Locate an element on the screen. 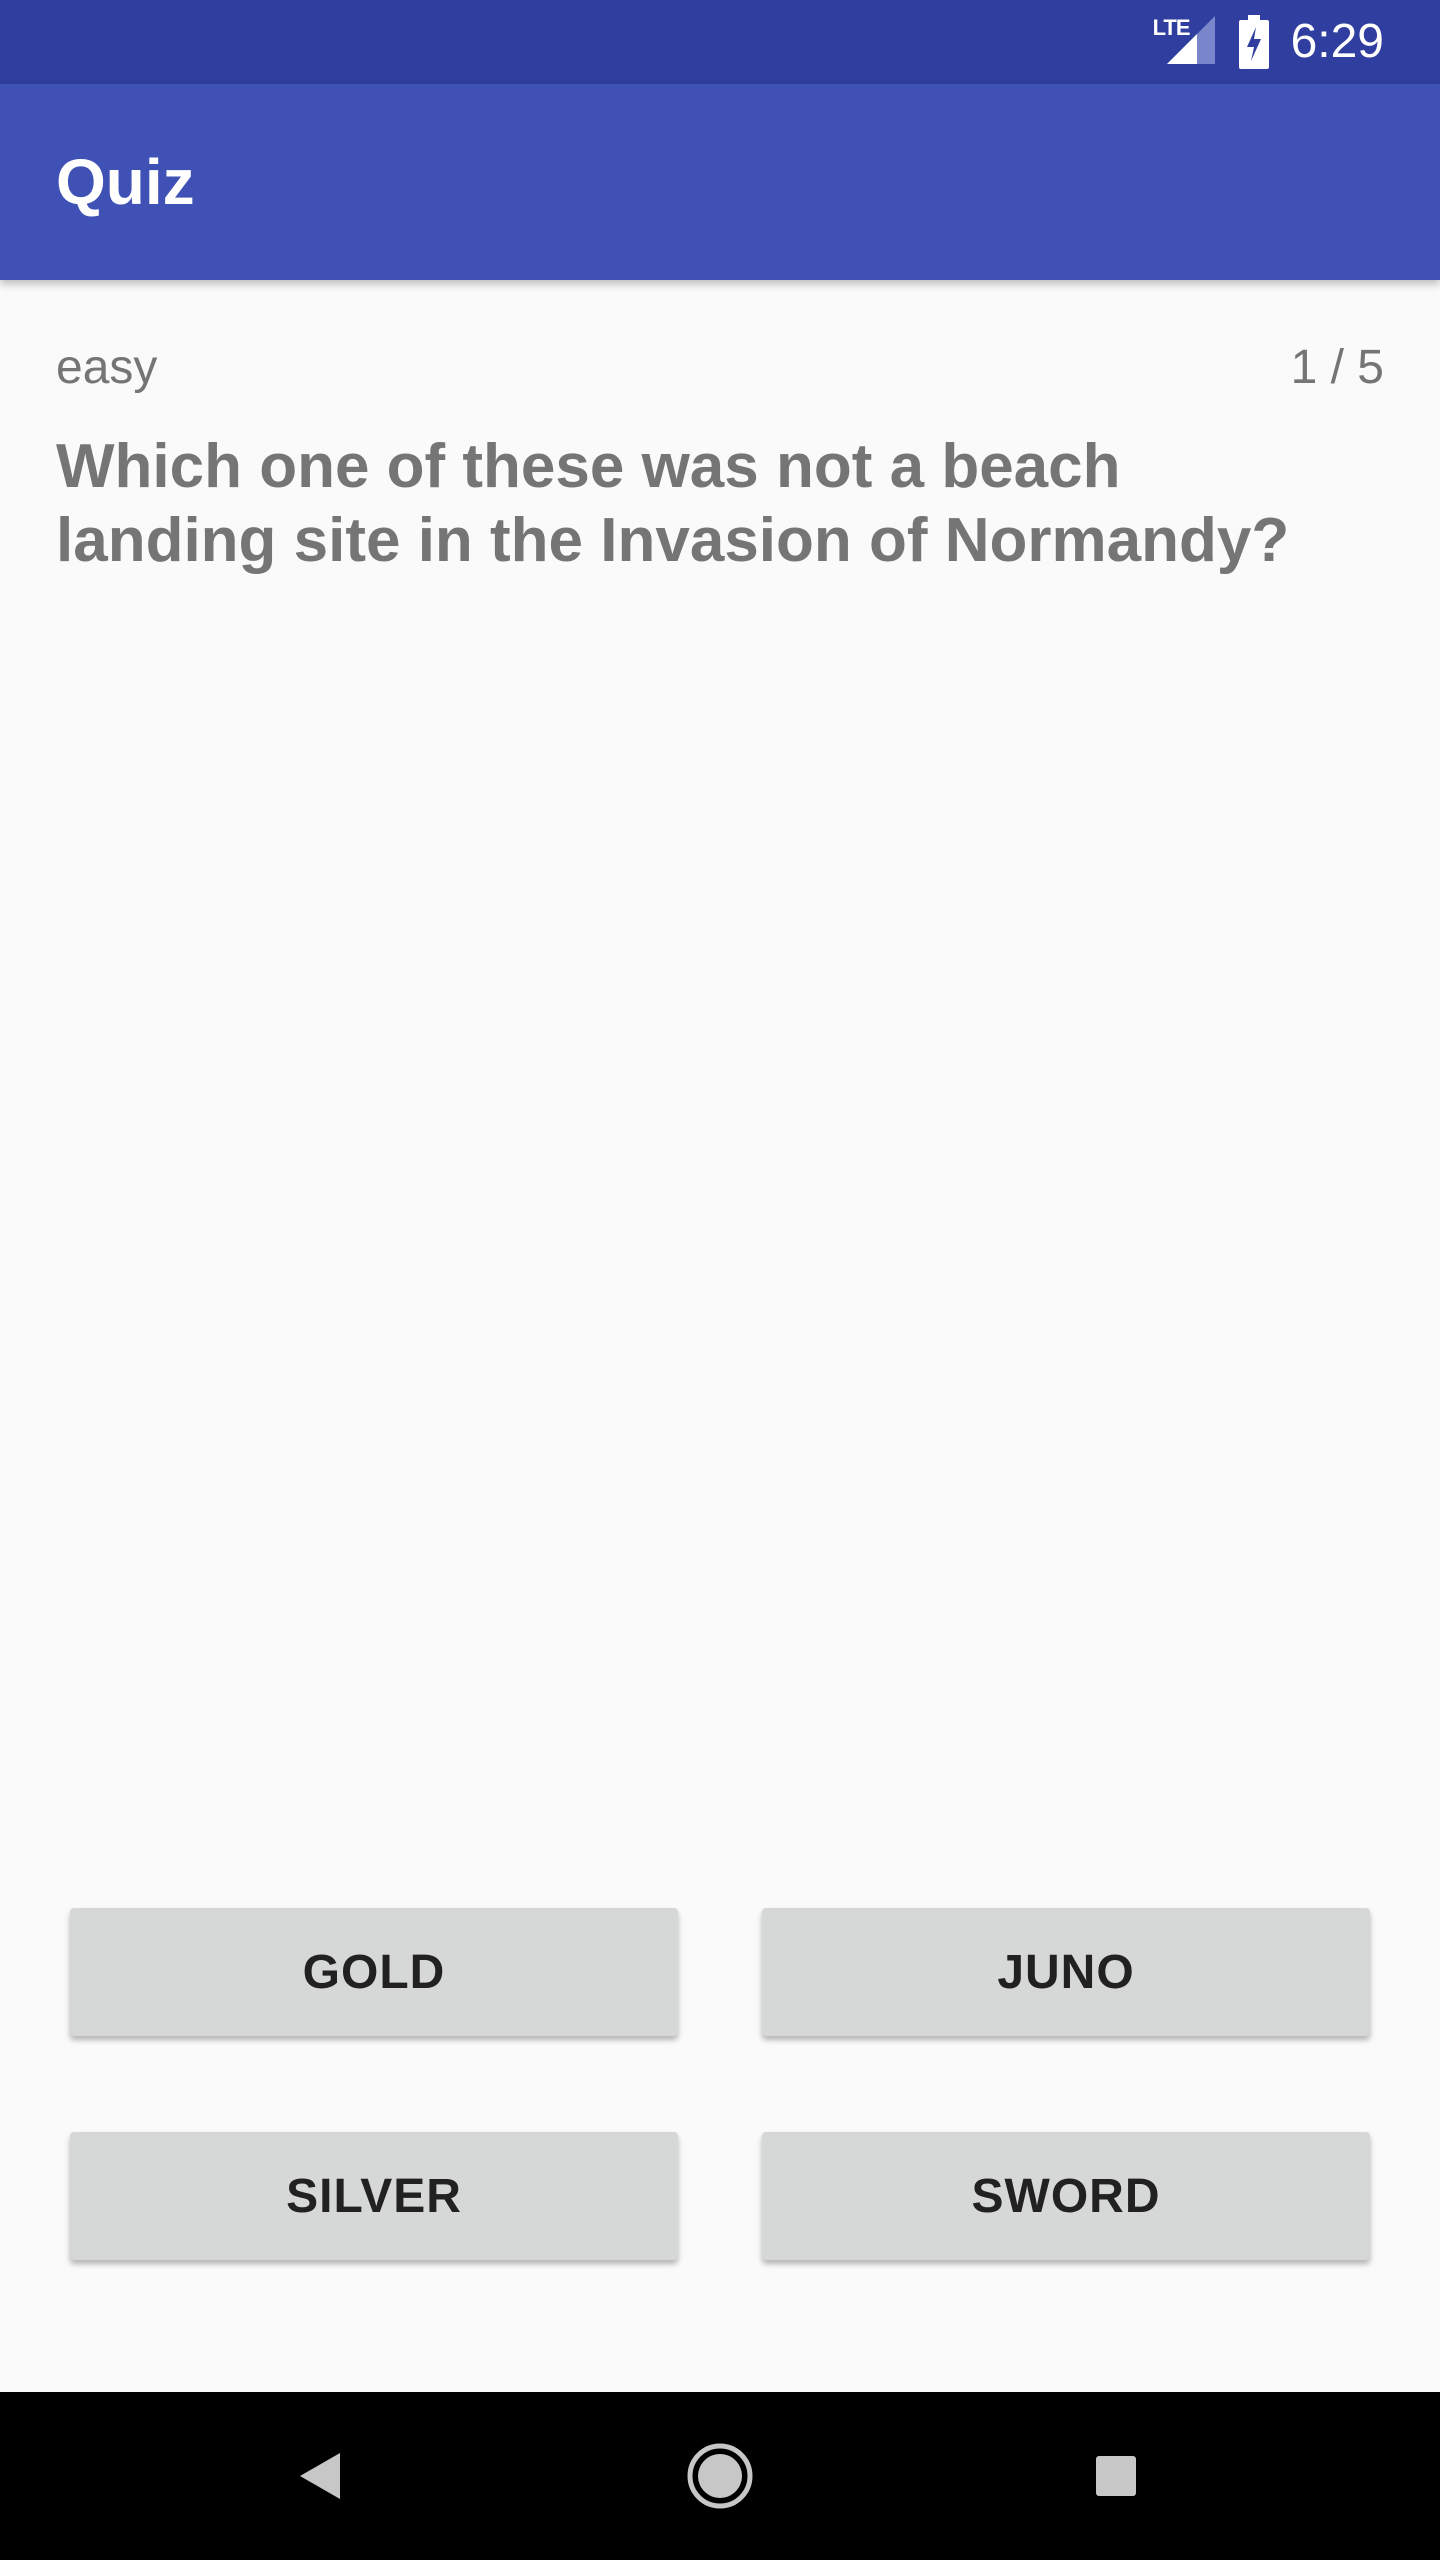 This screenshot has height=2560, width=1440. status-clock: 6:29 is located at coordinates (1337, 41).